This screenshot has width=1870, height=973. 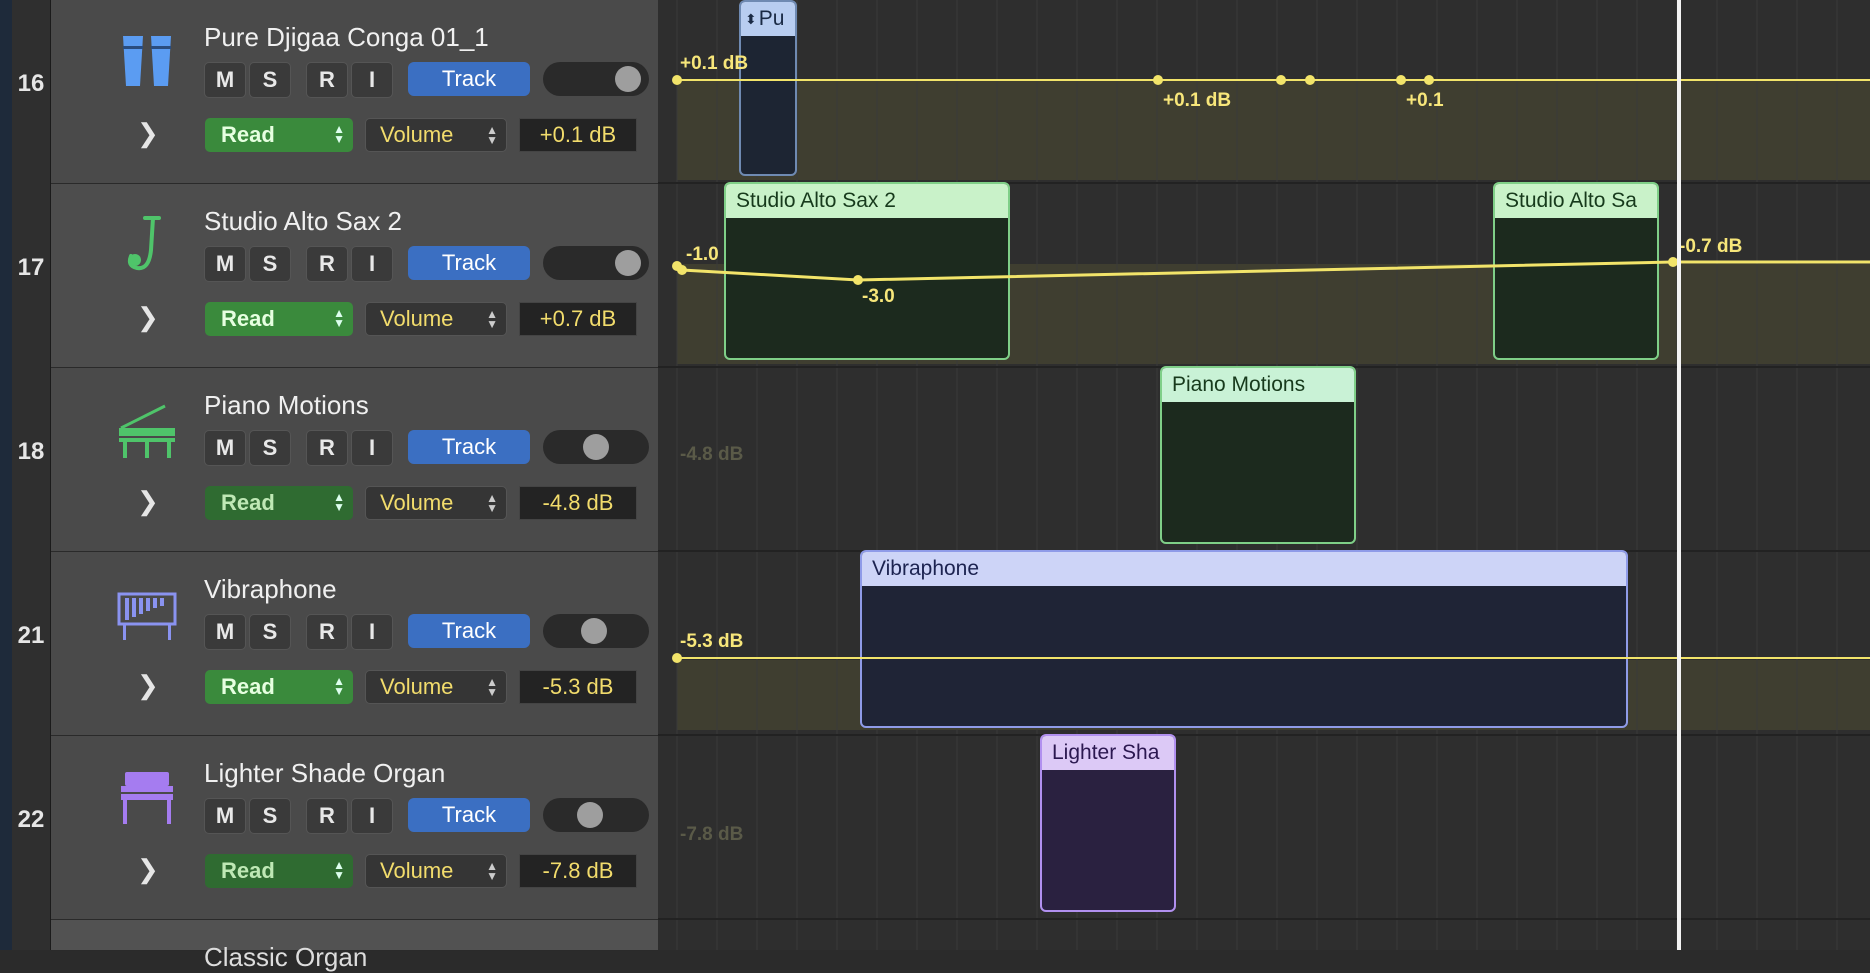 What do you see at coordinates (270, 589) in the screenshot?
I see `track-name: Vibraphone` at bounding box center [270, 589].